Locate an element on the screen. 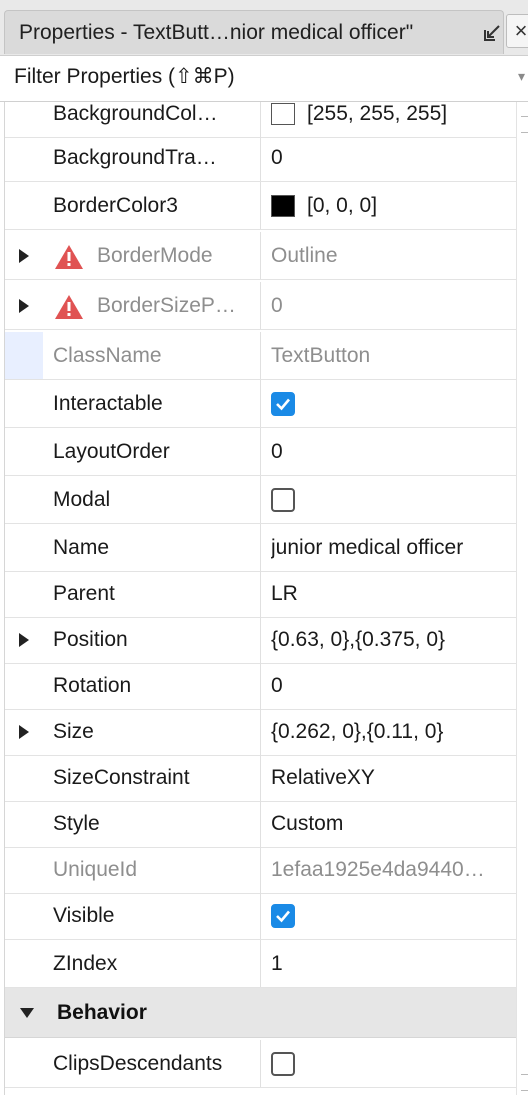  property-value: [255, 255, 255] is located at coordinates (393, 119).